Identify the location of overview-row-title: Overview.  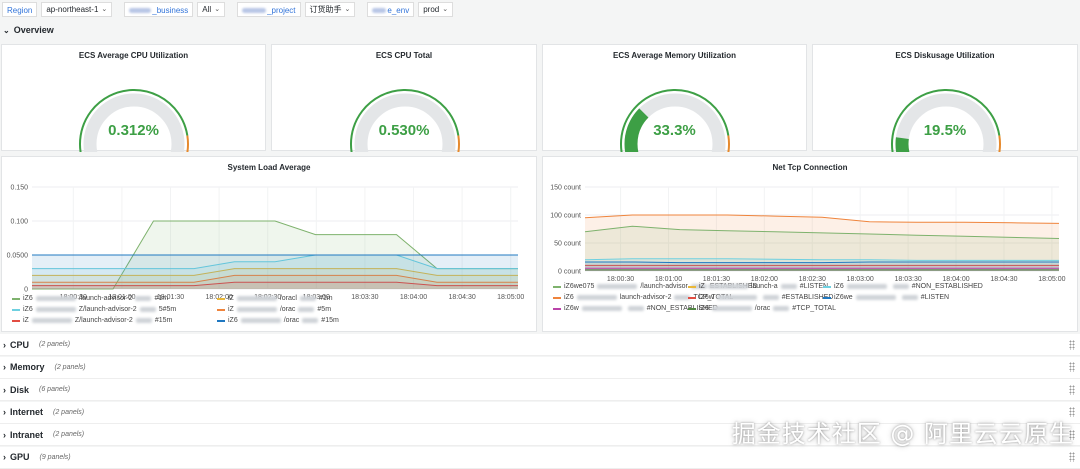
(33, 30).